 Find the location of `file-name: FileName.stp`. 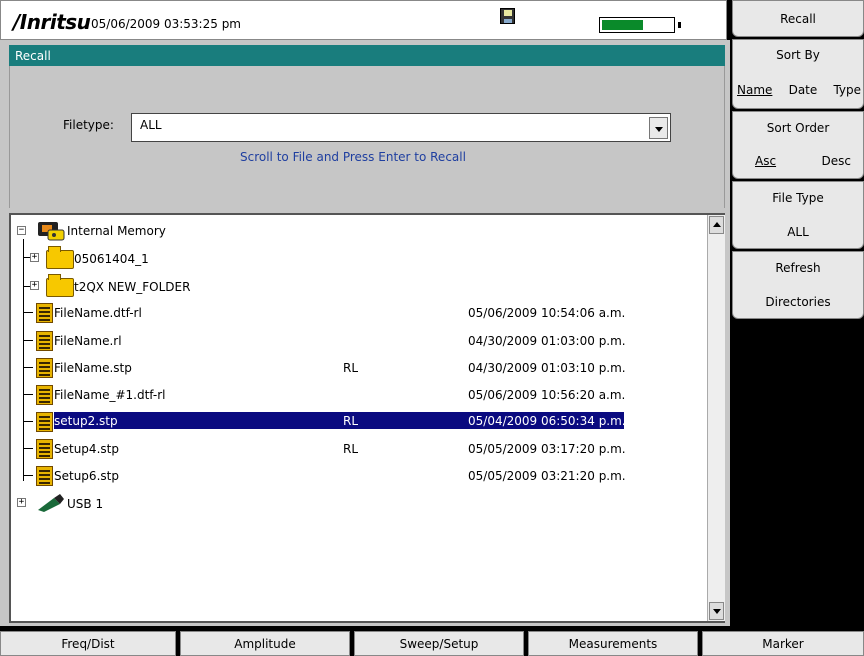

file-name: FileName.stp is located at coordinates (93, 368).